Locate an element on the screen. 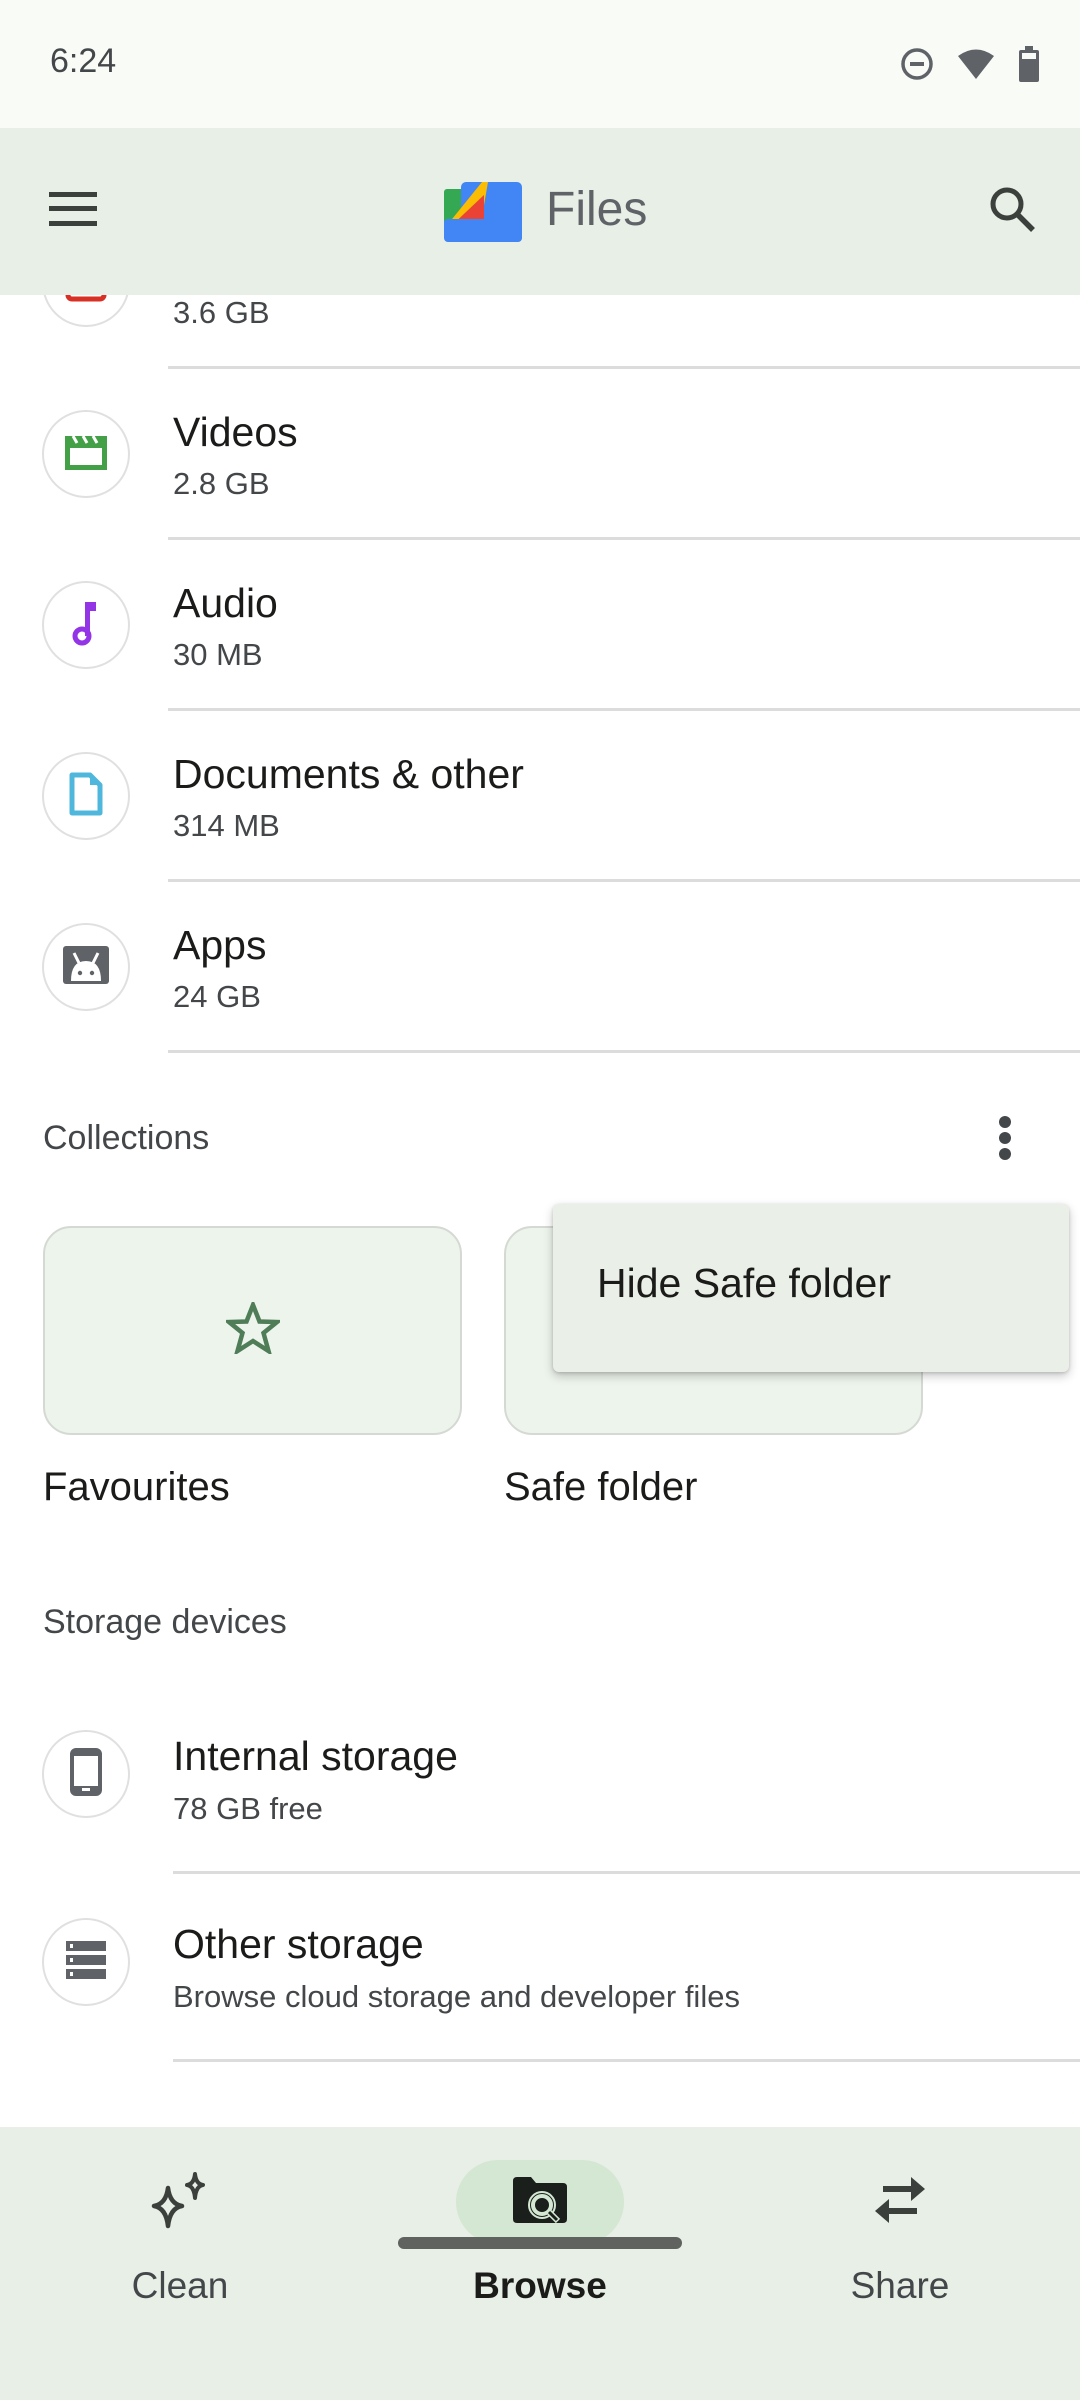 The height and width of the screenshot is (2400, 1080). nav-tab-share: Share is located at coordinates (900, 2227).